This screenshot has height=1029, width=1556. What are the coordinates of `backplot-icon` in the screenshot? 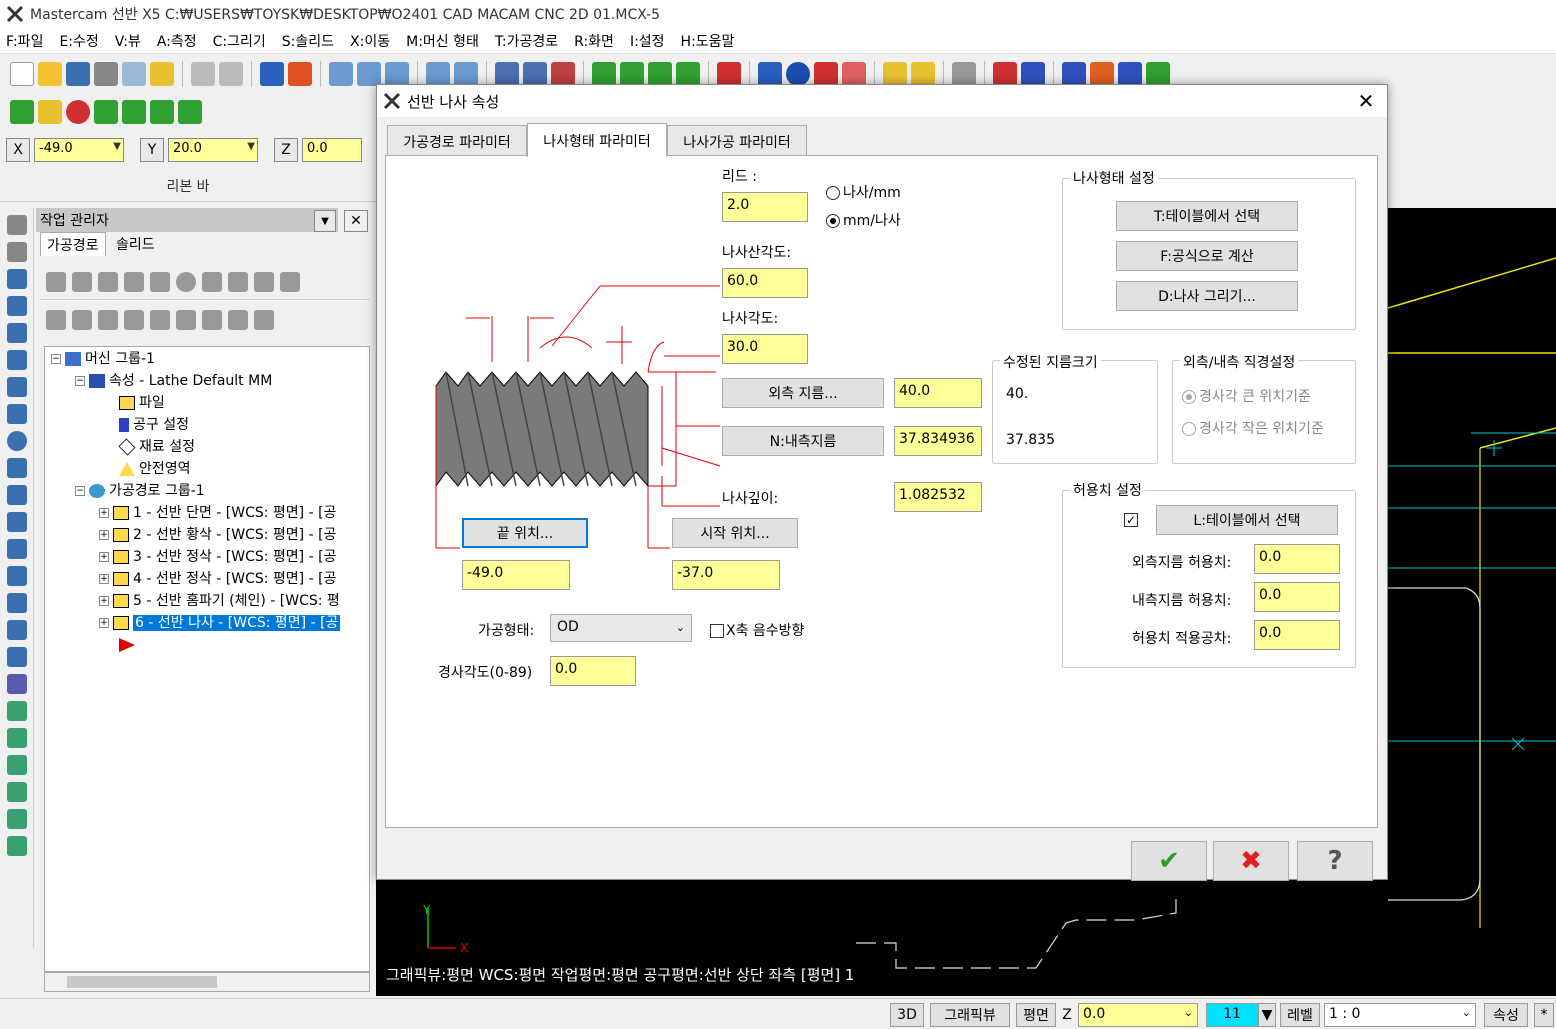 It's located at (160, 281).